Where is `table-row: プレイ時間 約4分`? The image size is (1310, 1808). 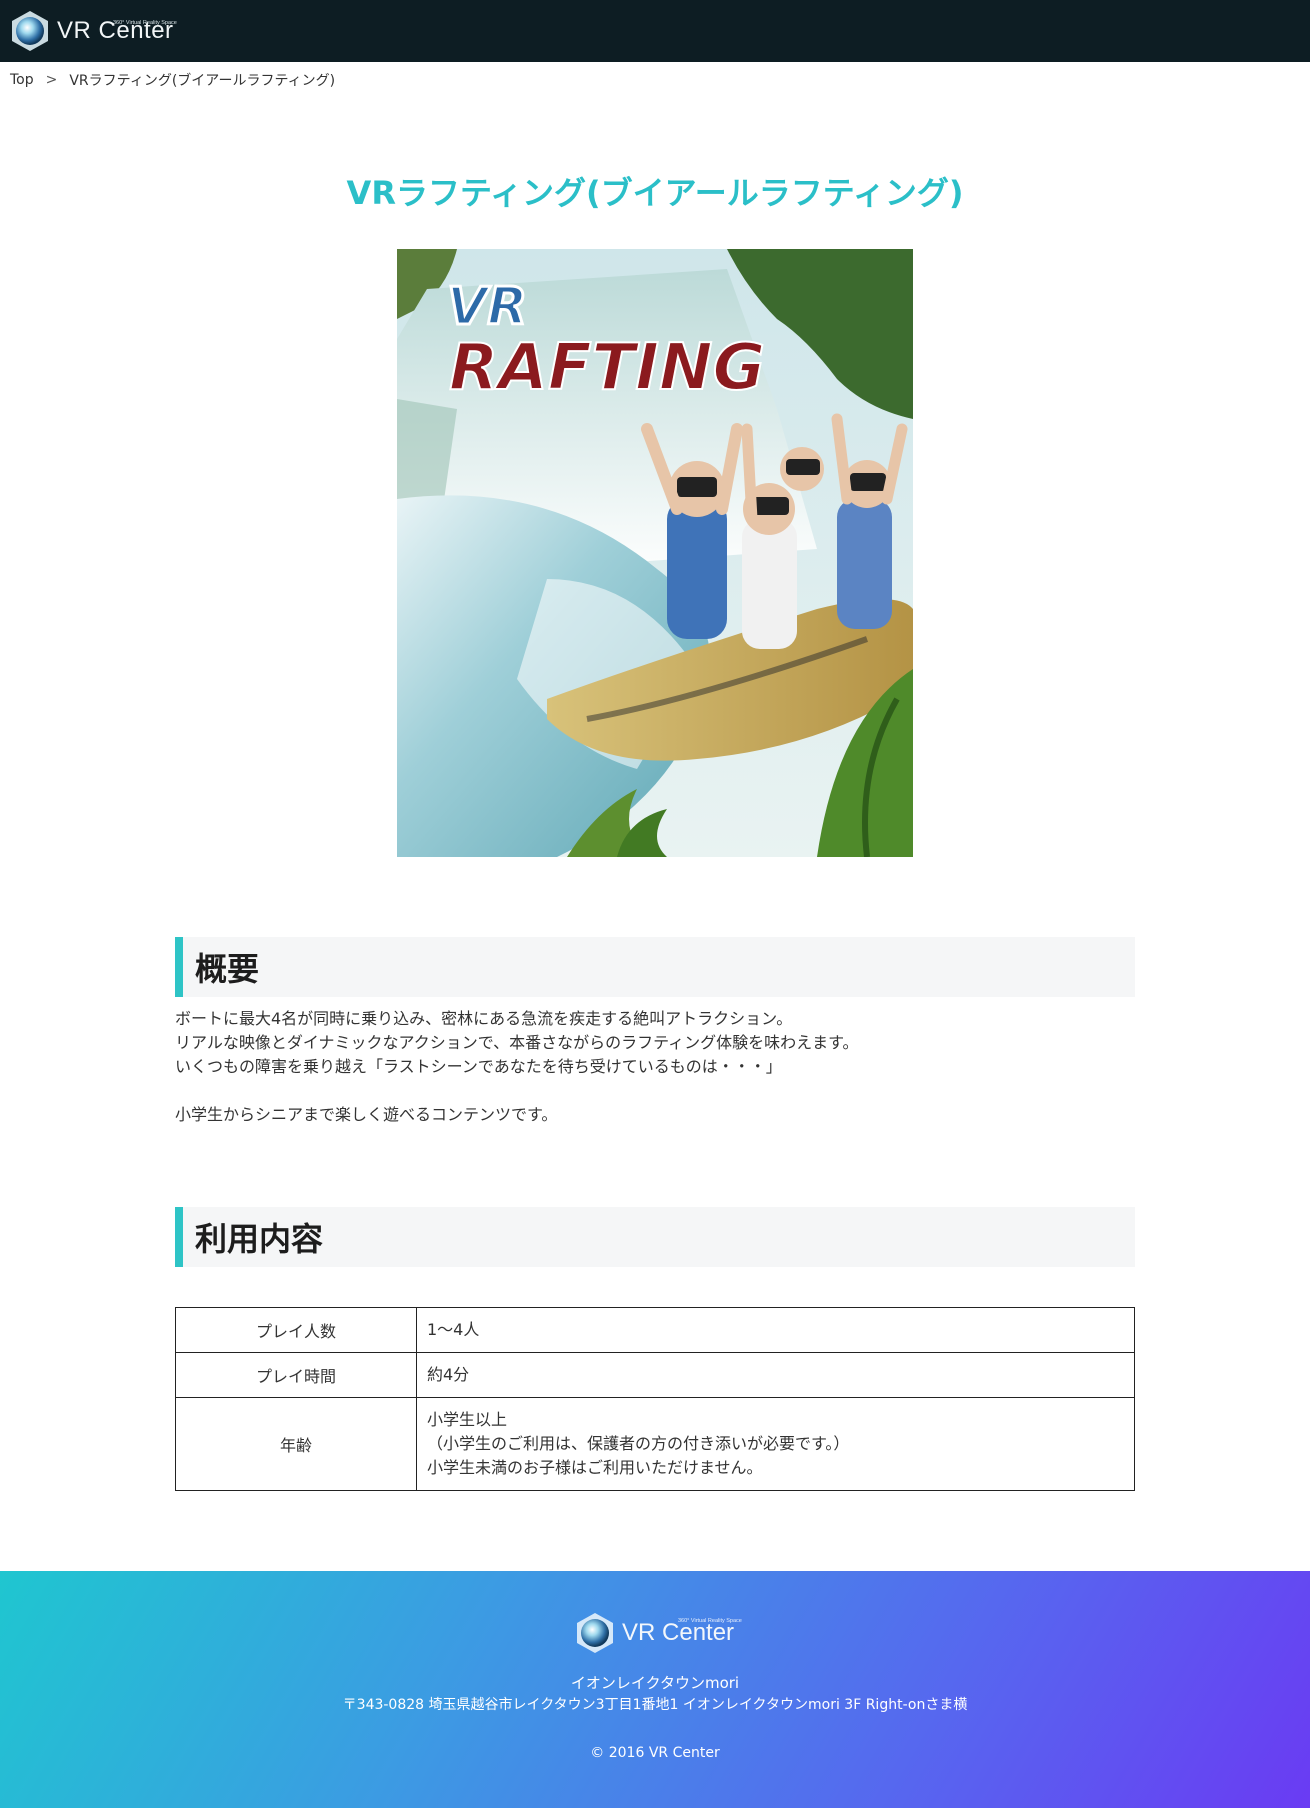
table-row: プレイ時間 約4分 is located at coordinates (655, 1375).